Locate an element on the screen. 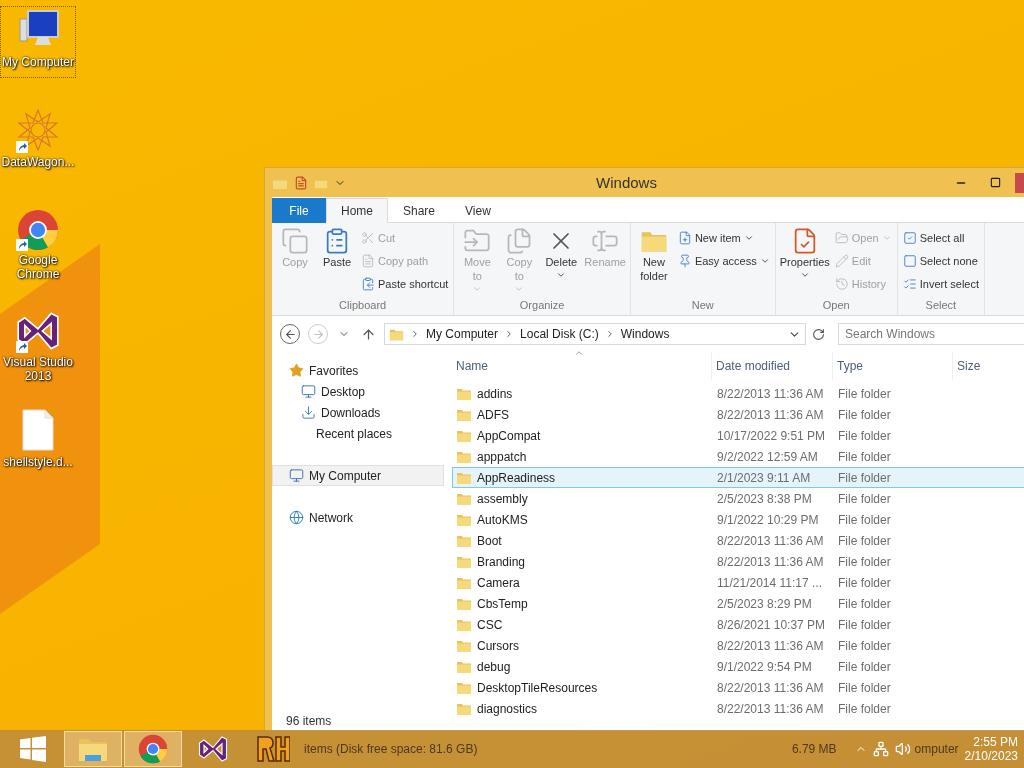 The height and width of the screenshot is (768, 1024). breadcrumb: Windows is located at coordinates (645, 334).